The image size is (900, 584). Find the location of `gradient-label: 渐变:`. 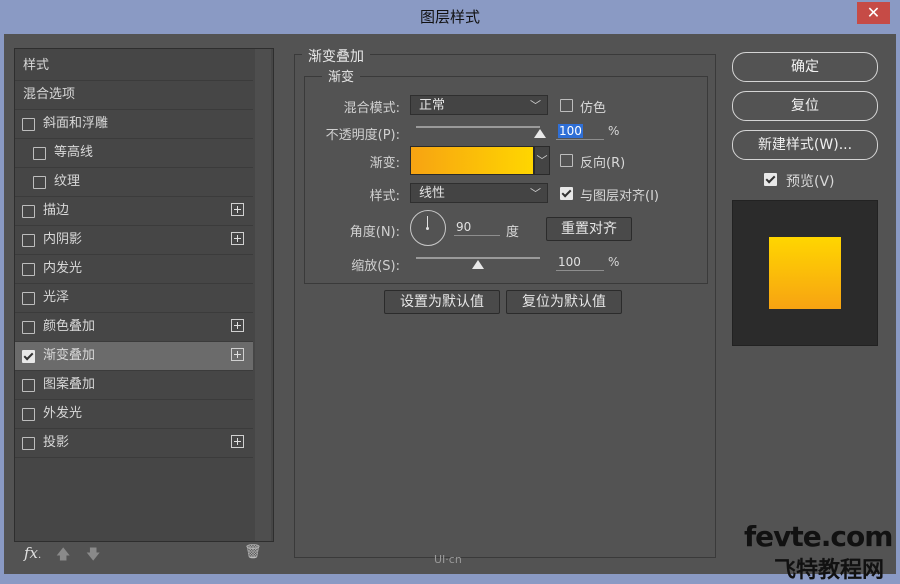

gradient-label: 渐变: is located at coordinates (384, 163).